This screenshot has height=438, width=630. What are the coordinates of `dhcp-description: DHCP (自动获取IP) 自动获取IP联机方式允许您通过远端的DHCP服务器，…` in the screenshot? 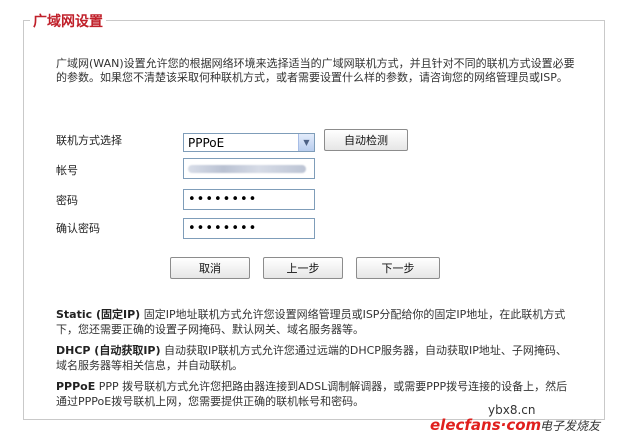 It's located at (316, 358).